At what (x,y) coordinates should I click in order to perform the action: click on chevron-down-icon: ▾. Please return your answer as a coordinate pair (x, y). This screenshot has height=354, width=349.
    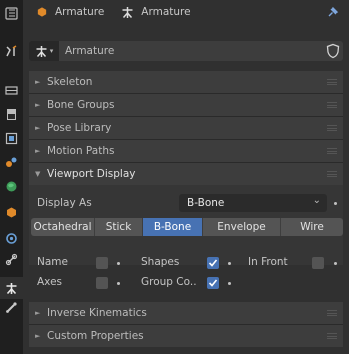
    Looking at the image, I should click on (51, 51).